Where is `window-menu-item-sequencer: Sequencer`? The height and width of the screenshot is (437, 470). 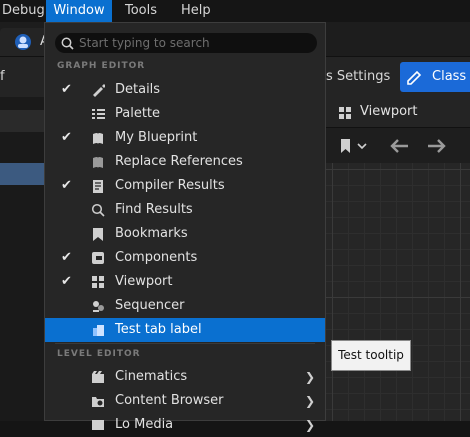
window-menu-item-sequencer: Sequencer is located at coordinates (185, 306).